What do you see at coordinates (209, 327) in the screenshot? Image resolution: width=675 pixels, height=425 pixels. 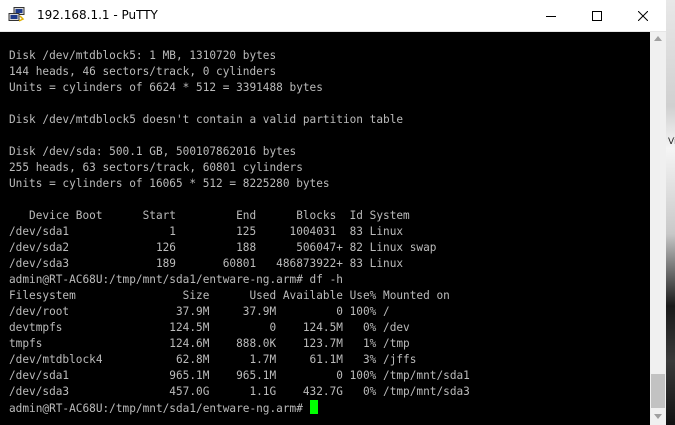 I see `terminal-line: devtmpfs 124.5M 0 124.5M 0% /dev` at bounding box center [209, 327].